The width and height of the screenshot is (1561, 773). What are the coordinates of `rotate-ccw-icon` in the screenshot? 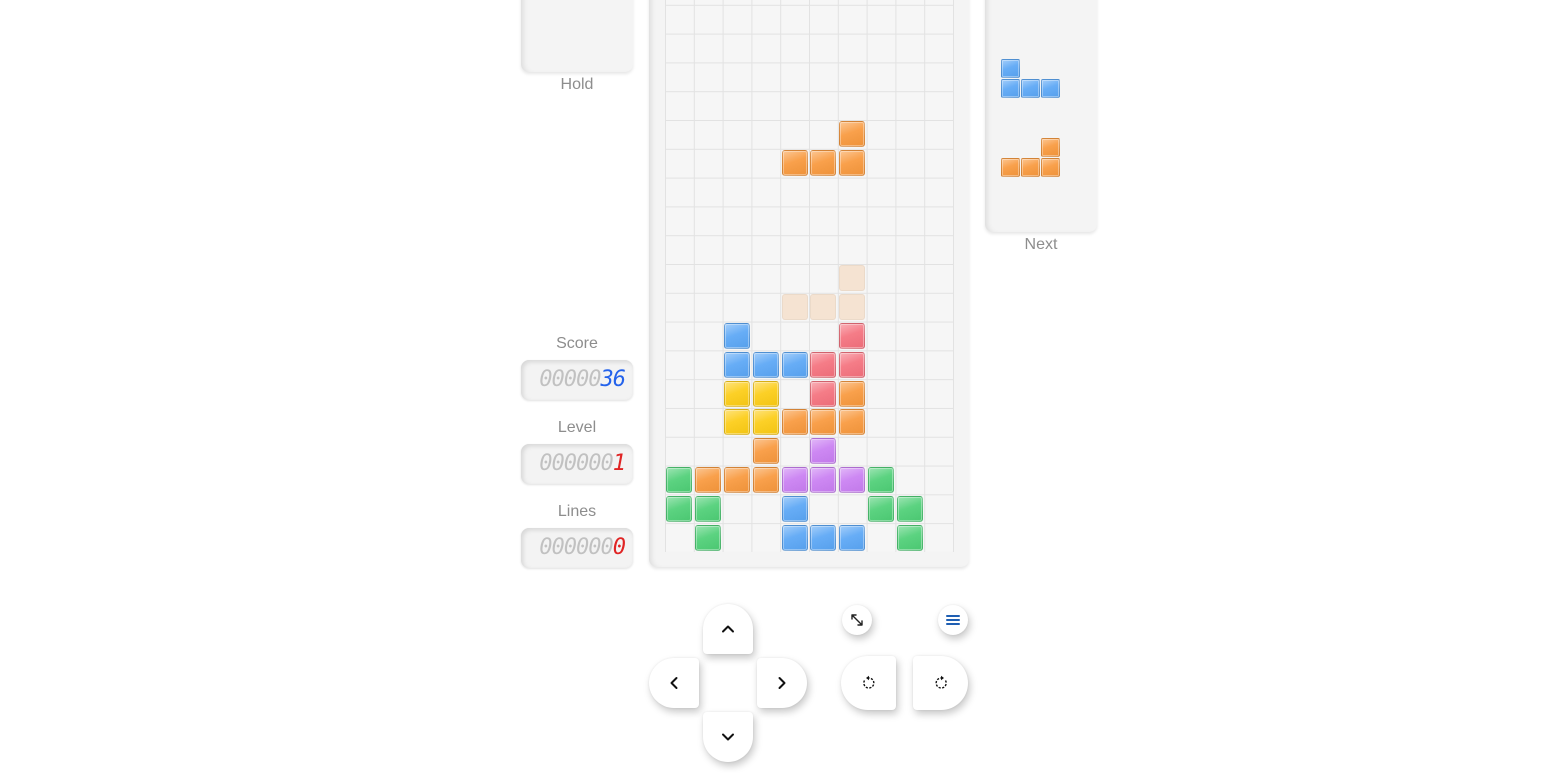 It's located at (868, 682).